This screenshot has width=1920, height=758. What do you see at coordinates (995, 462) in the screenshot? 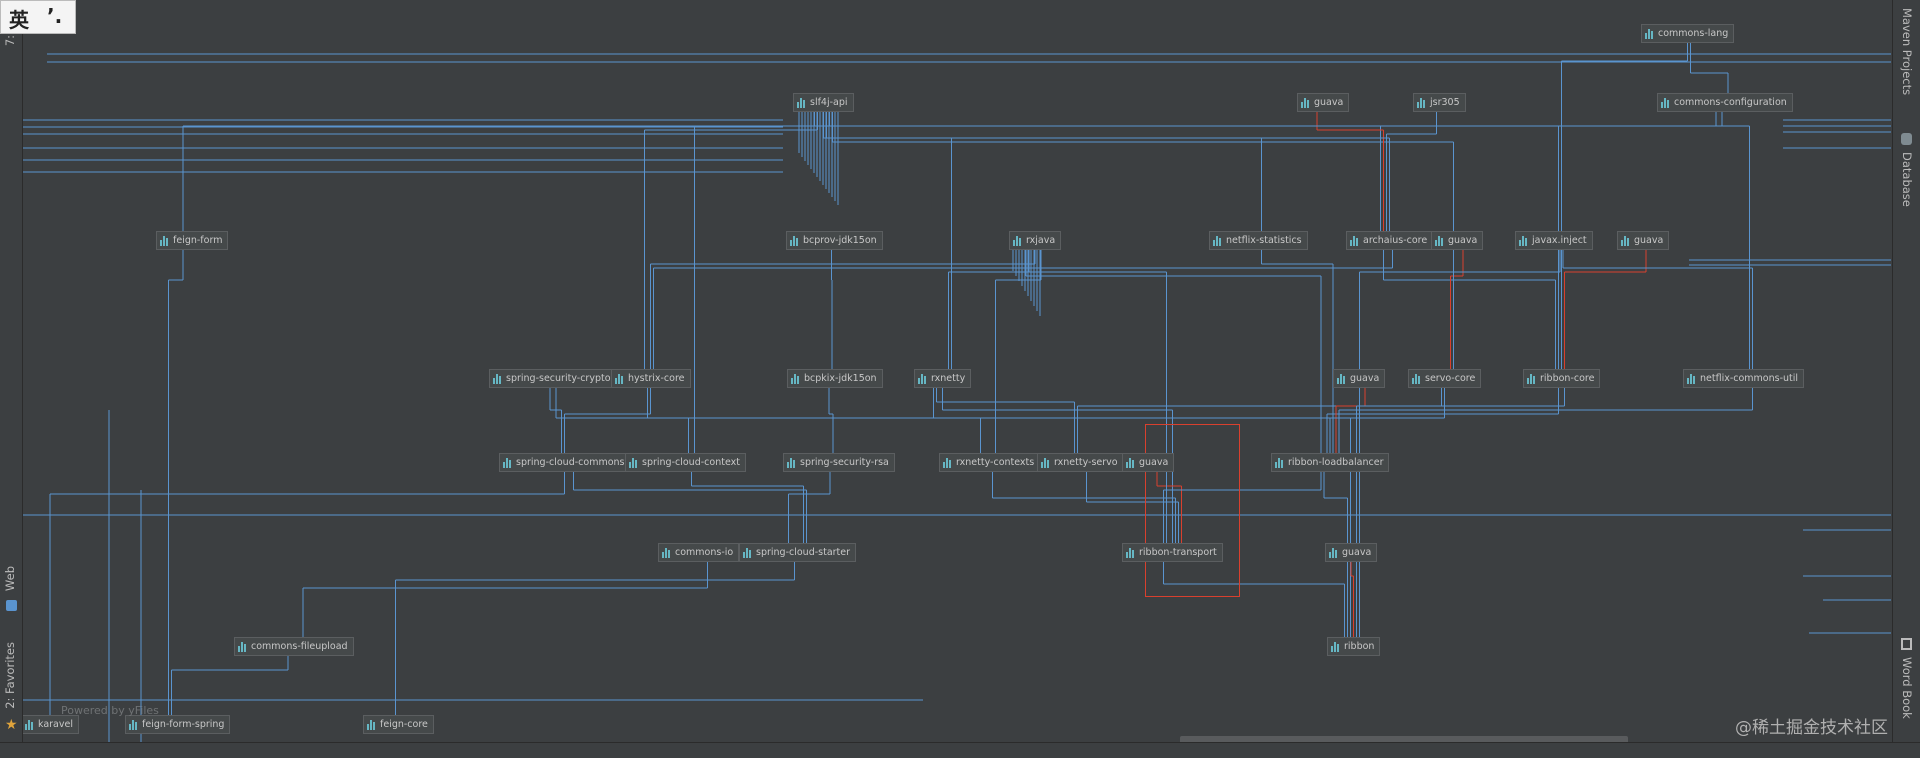
I see `node-label: rxnetty-contexts` at bounding box center [995, 462].